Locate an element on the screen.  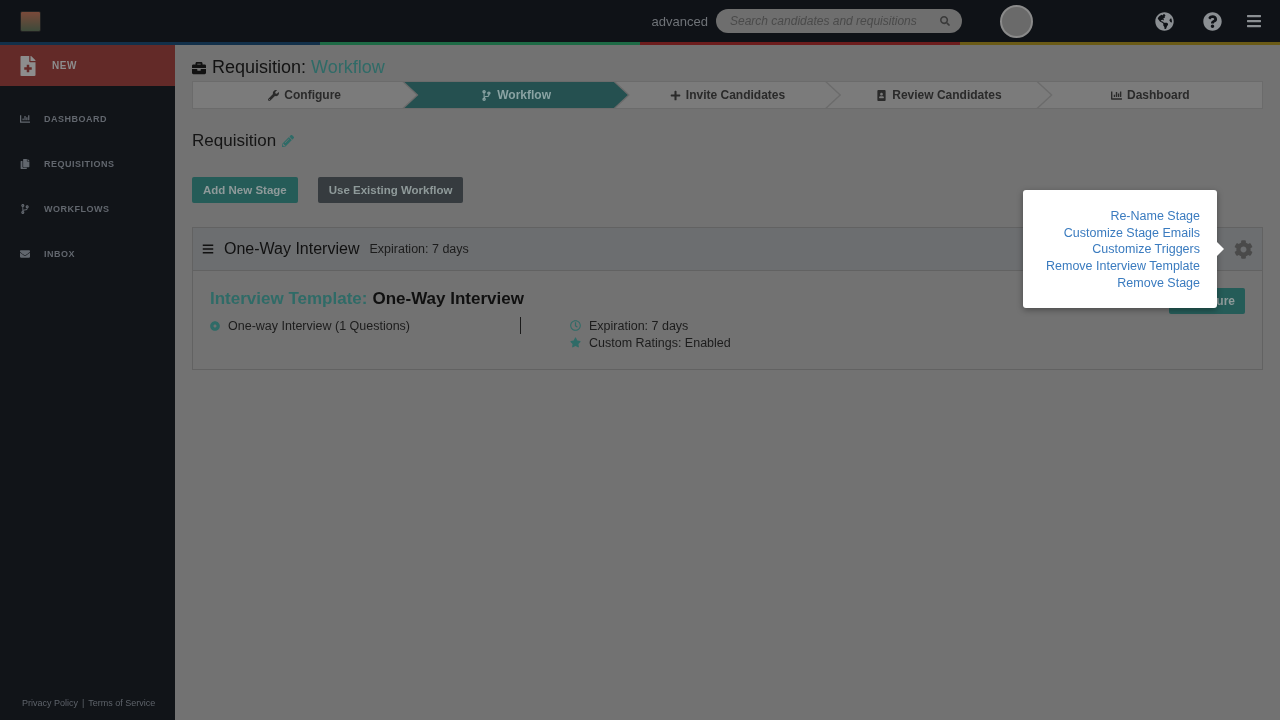
sidebar-item: NEW is located at coordinates (87, 65).